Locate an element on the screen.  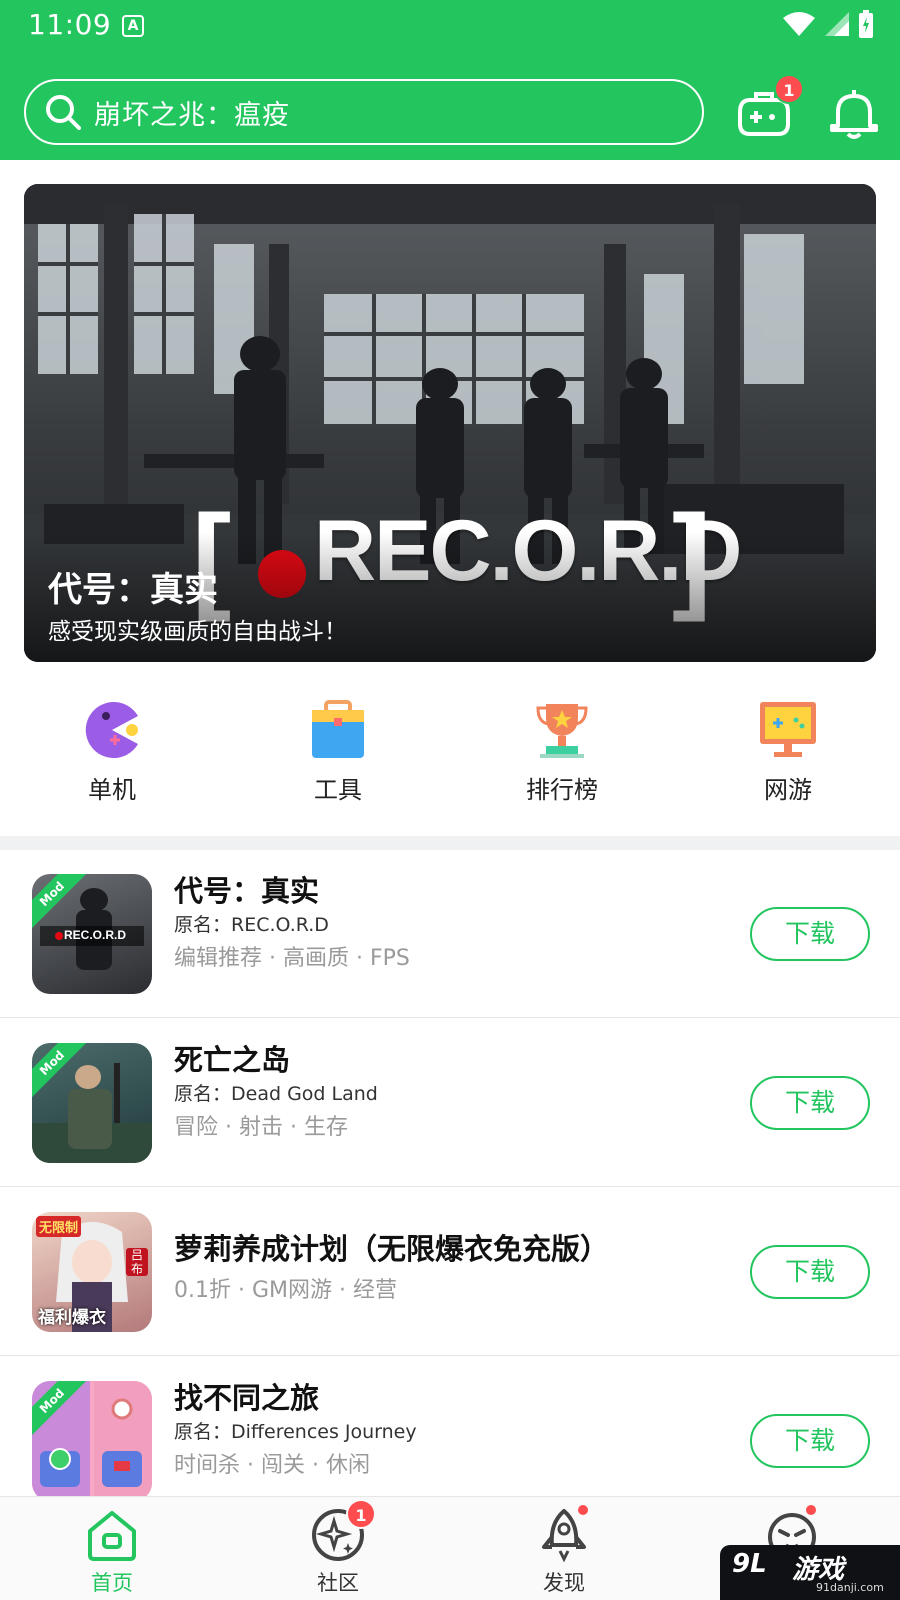
thumbnail-side-text: 吕布 is located at coordinates (137, 1262).